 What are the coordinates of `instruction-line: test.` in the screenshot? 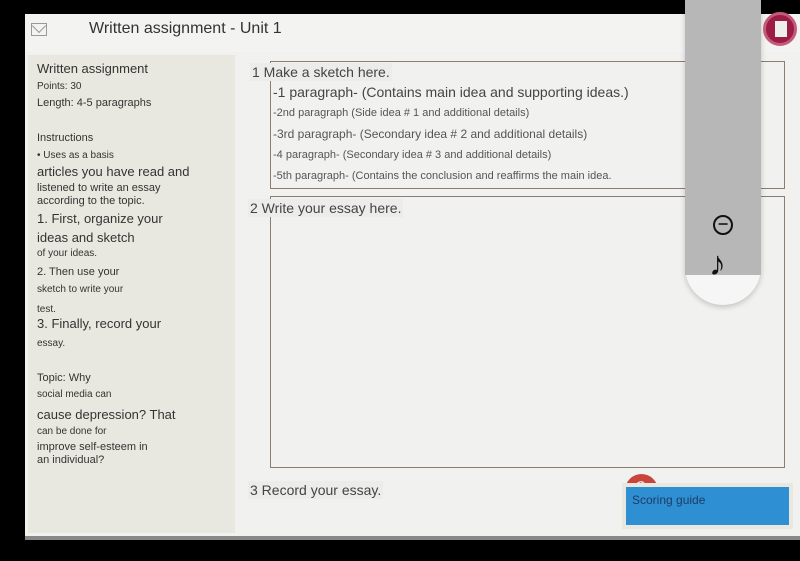 It's located at (46, 310).